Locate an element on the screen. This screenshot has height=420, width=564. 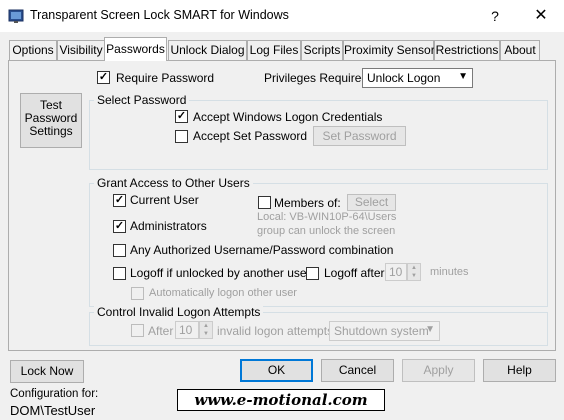
select-password-title: Select Password is located at coordinates (142, 100).